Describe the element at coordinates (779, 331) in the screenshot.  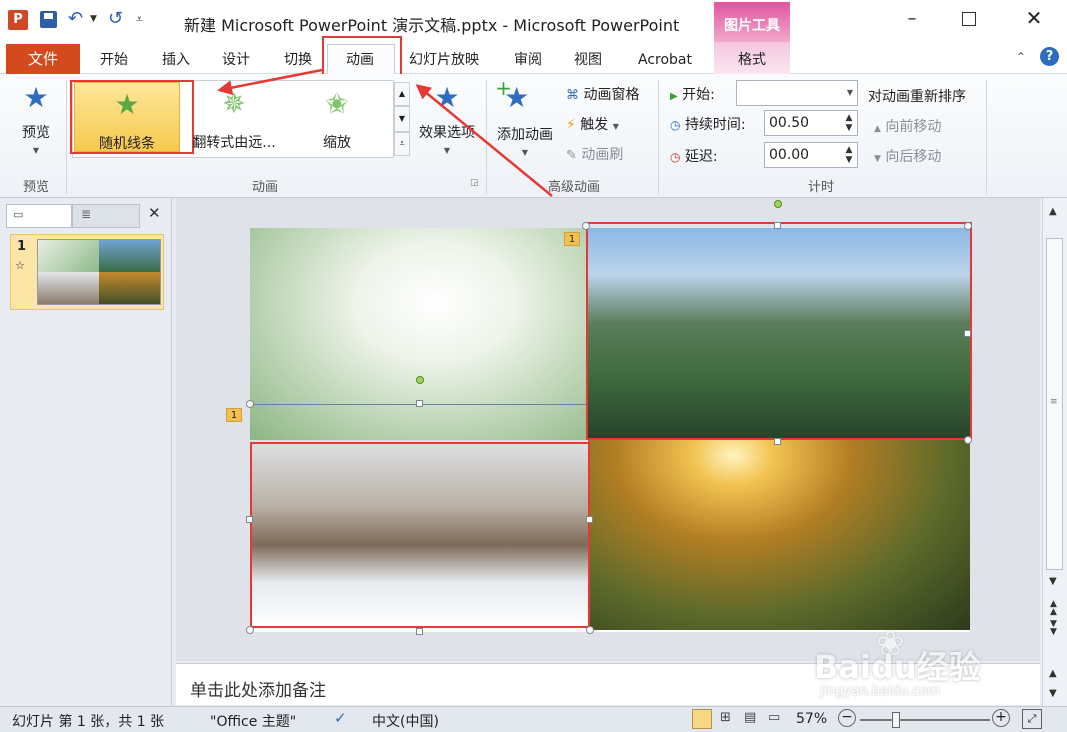
I see `highlight-karst-image` at that location.